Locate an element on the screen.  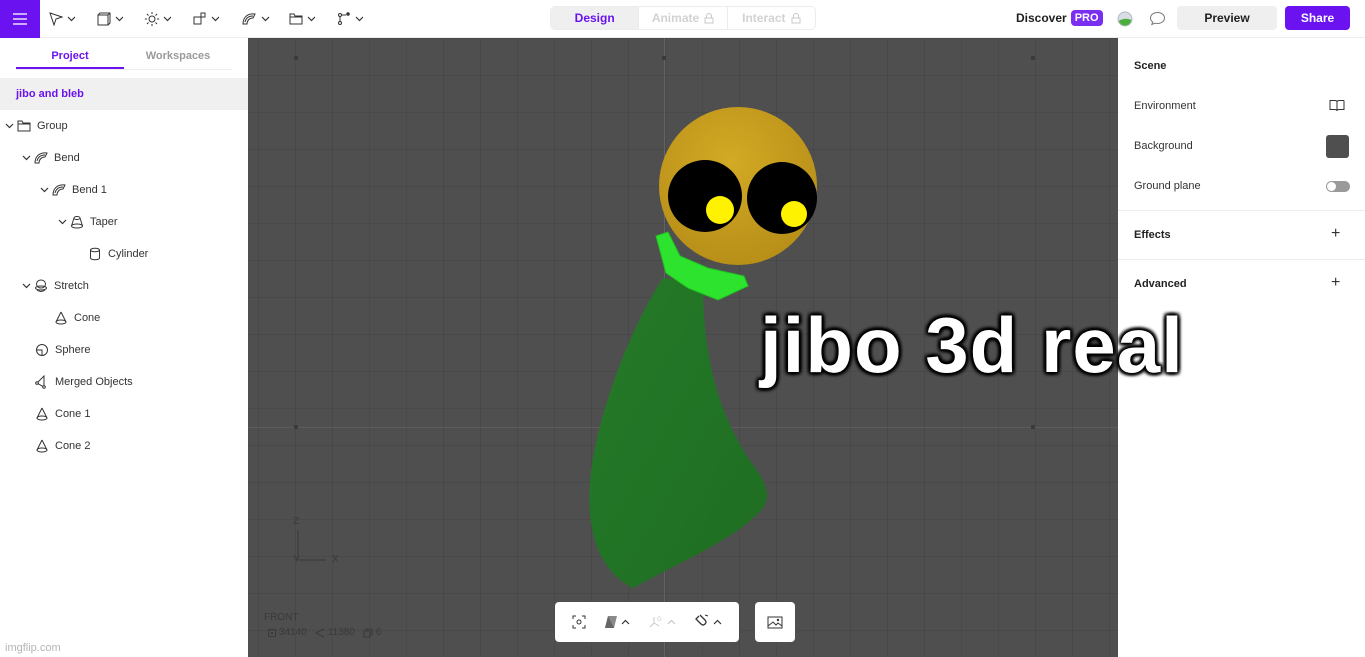
cone-icon is located at coordinates (61, 318).